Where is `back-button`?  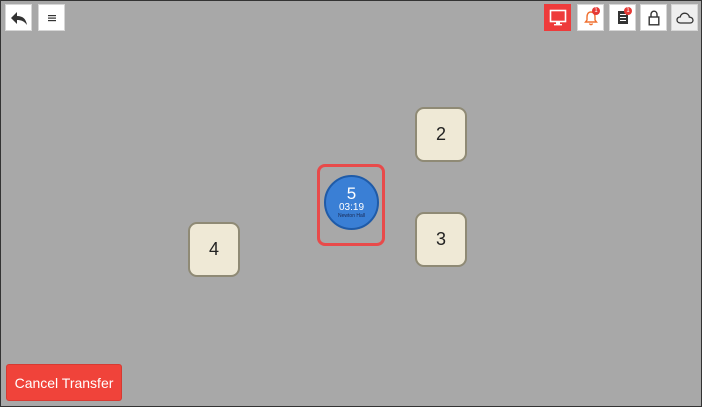
back-button is located at coordinates (18, 17).